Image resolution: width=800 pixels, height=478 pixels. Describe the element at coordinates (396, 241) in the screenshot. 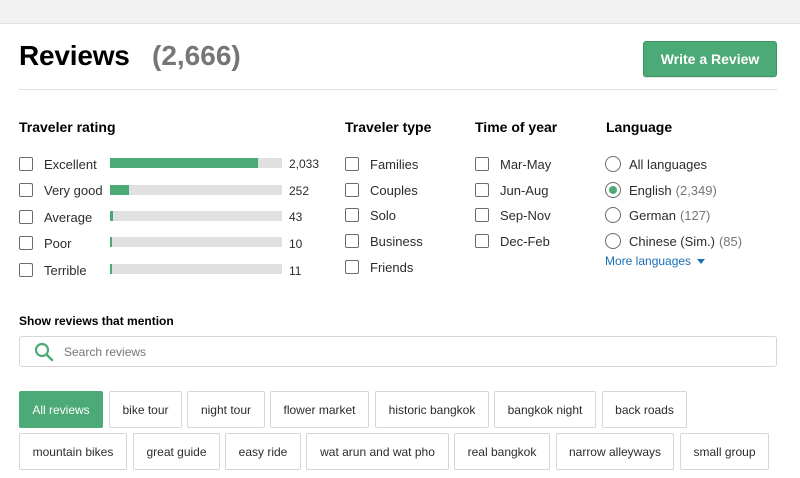

I see `type-label: Business` at that location.